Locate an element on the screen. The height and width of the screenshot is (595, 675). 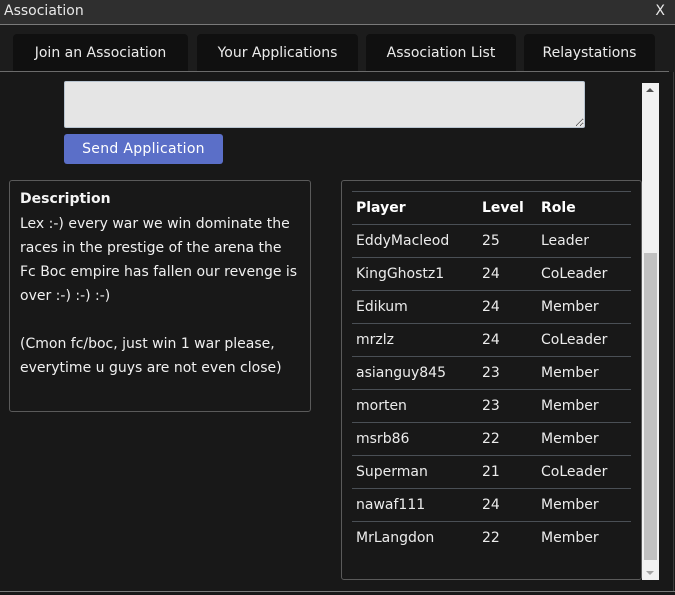
title-bar: Association X is located at coordinates (337, 12).